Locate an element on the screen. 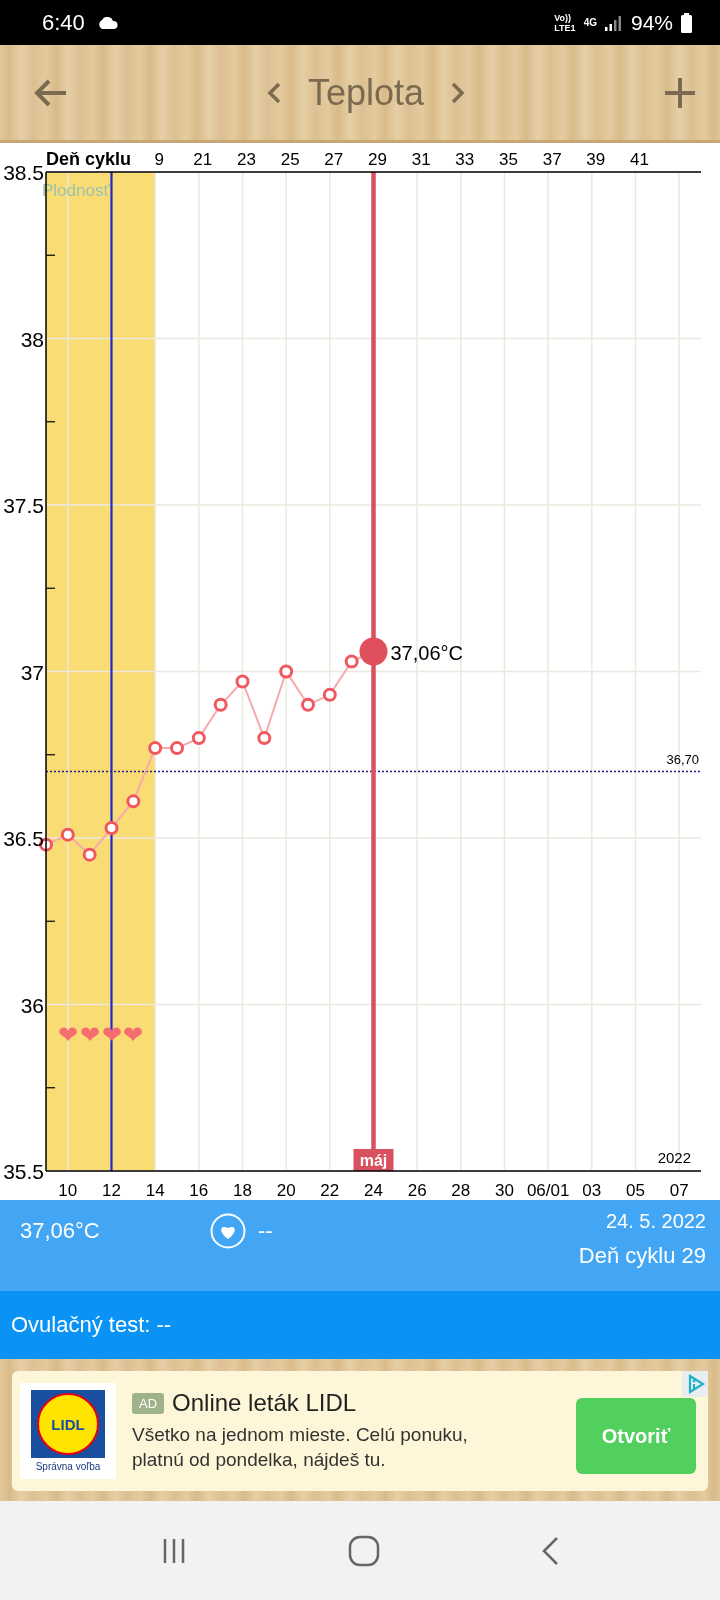 The height and width of the screenshot is (1600, 720). ad-description: Všetko na jednom mieste. Celú ponuku, platnú od pondelka, nájdeš tu. is located at coordinates (300, 1447).